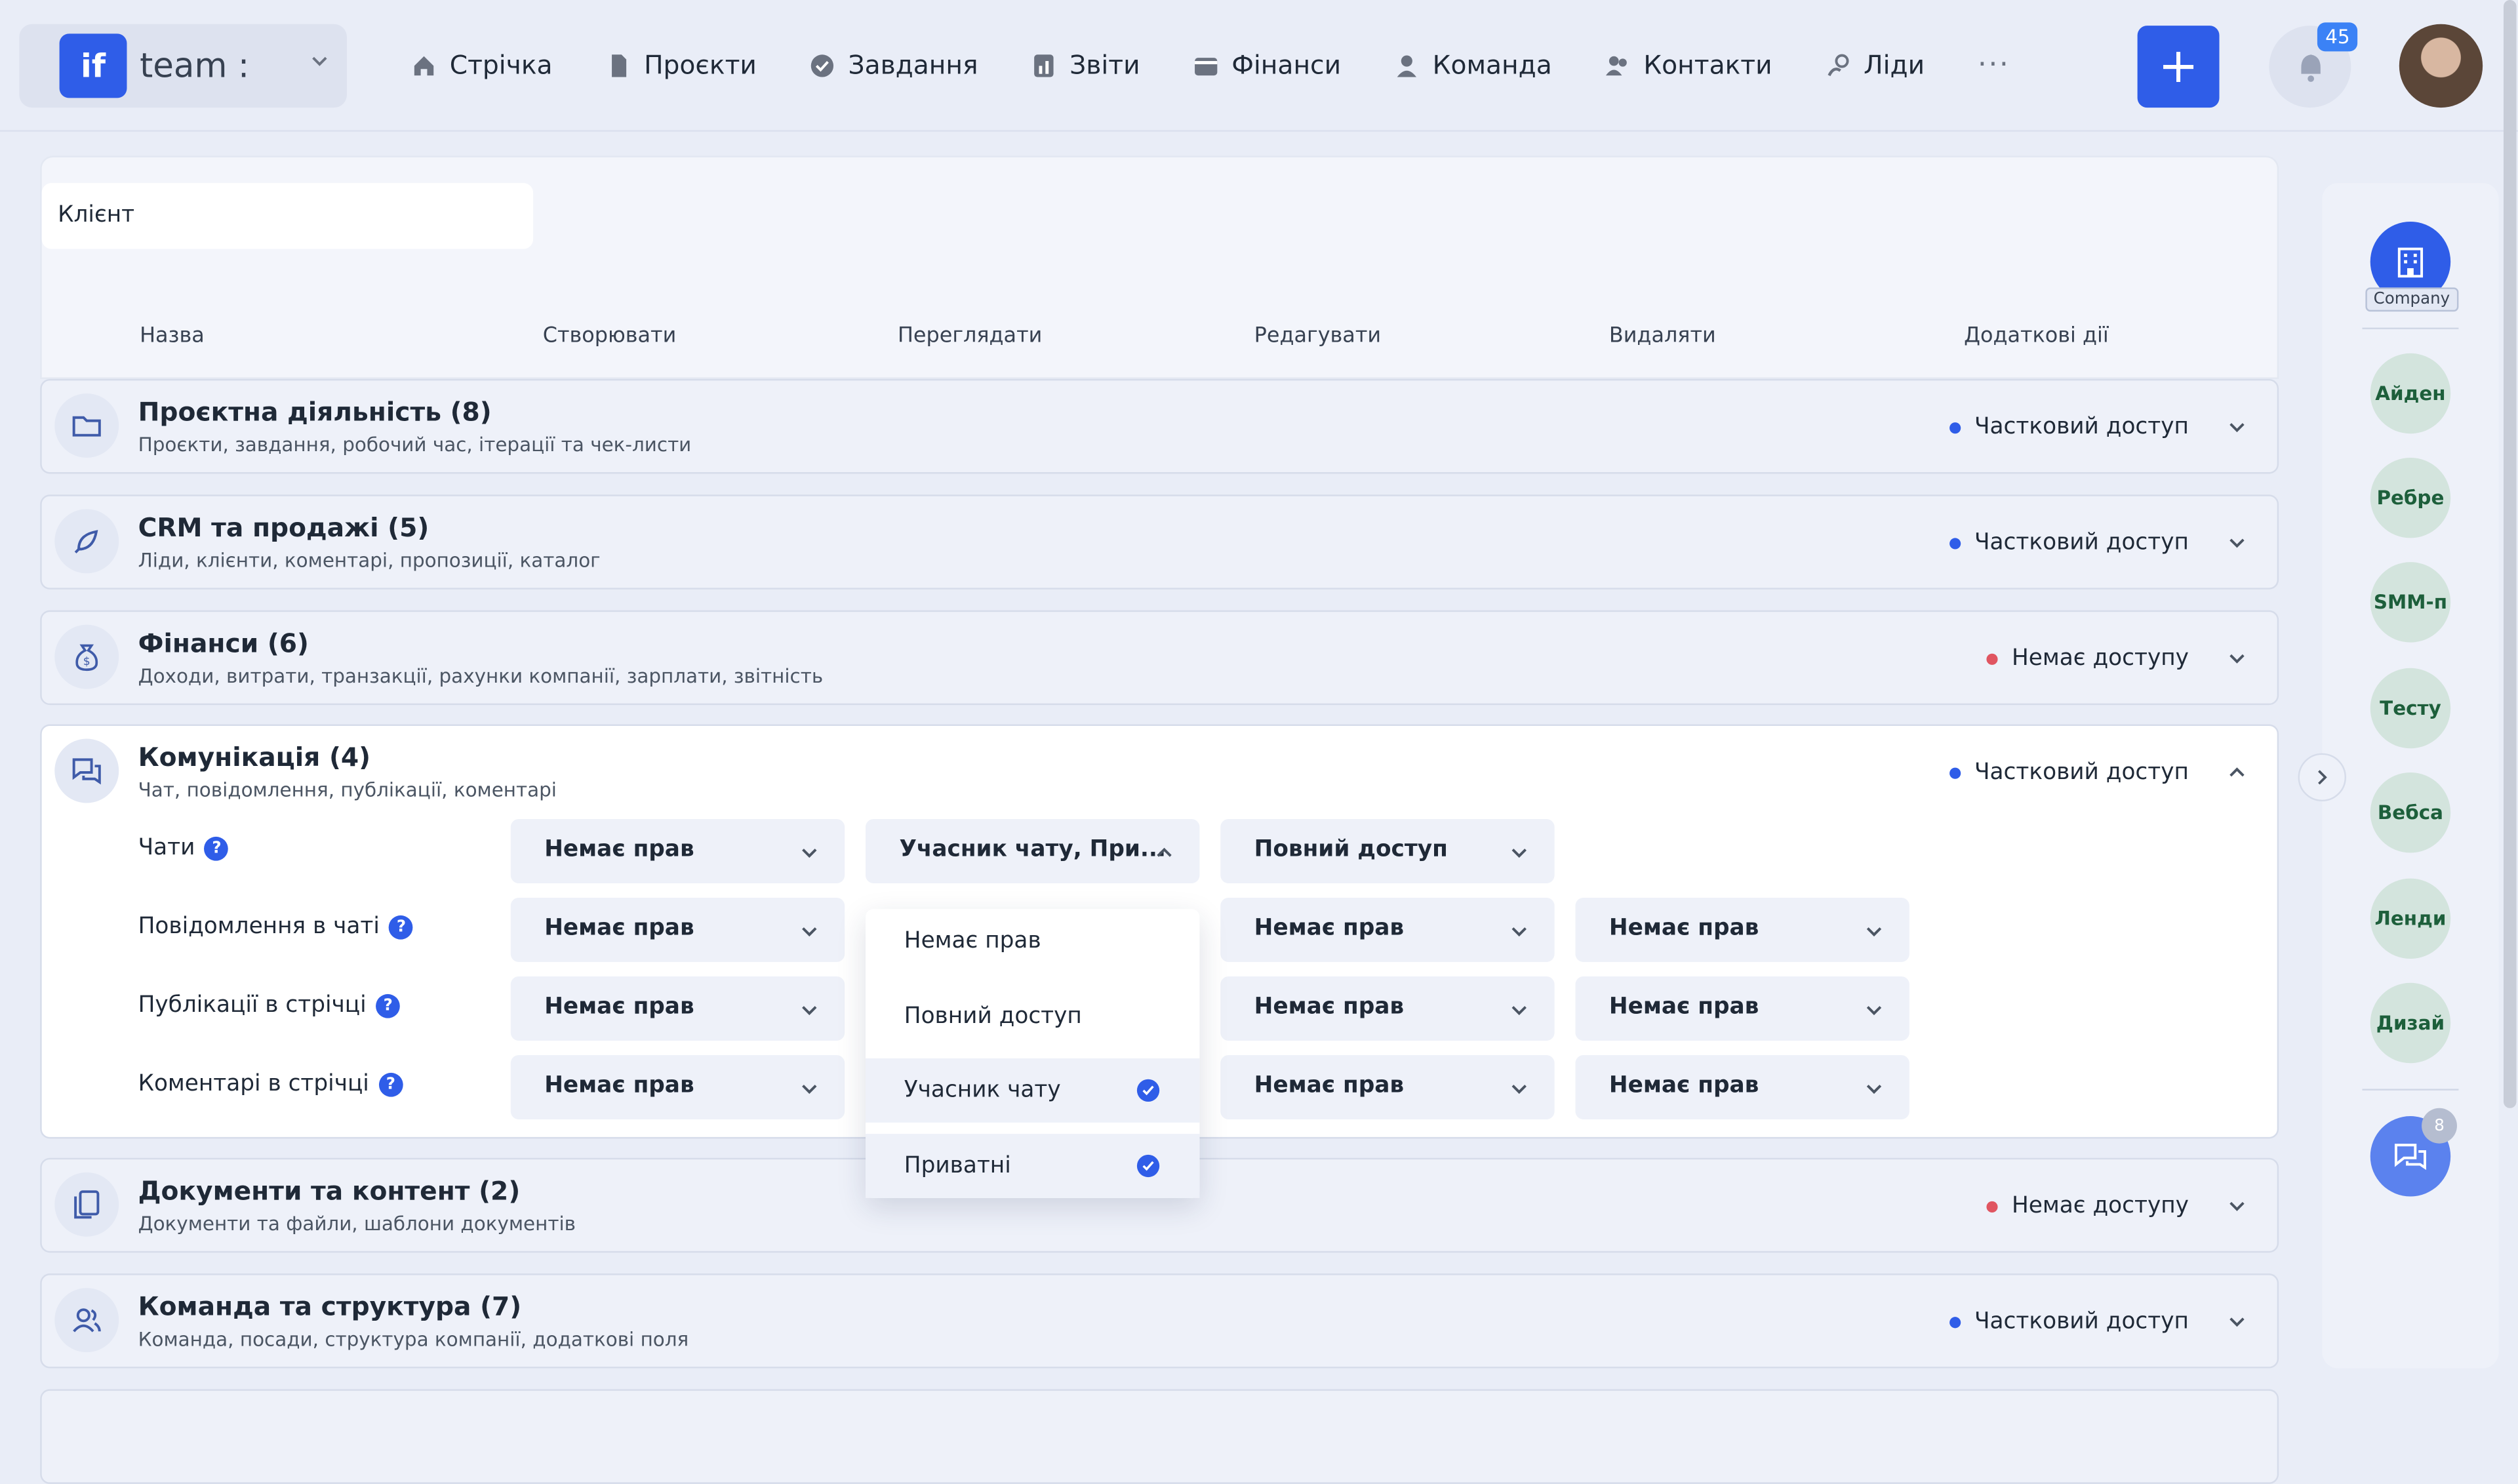 Image resolution: width=2518 pixels, height=1484 pixels. I want to click on nav-item-feed: Стрічка, so click(481, 65).